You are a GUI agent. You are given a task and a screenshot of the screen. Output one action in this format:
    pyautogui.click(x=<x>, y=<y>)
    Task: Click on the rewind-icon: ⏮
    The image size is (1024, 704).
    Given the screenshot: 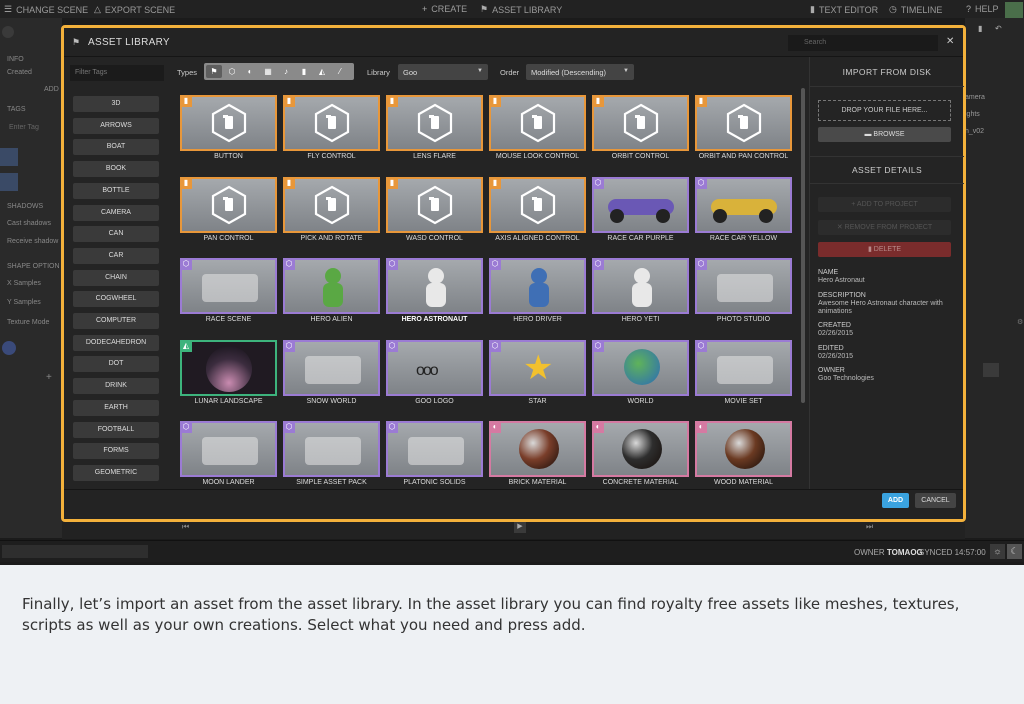 What is the action you would take?
    pyautogui.click(x=185, y=527)
    